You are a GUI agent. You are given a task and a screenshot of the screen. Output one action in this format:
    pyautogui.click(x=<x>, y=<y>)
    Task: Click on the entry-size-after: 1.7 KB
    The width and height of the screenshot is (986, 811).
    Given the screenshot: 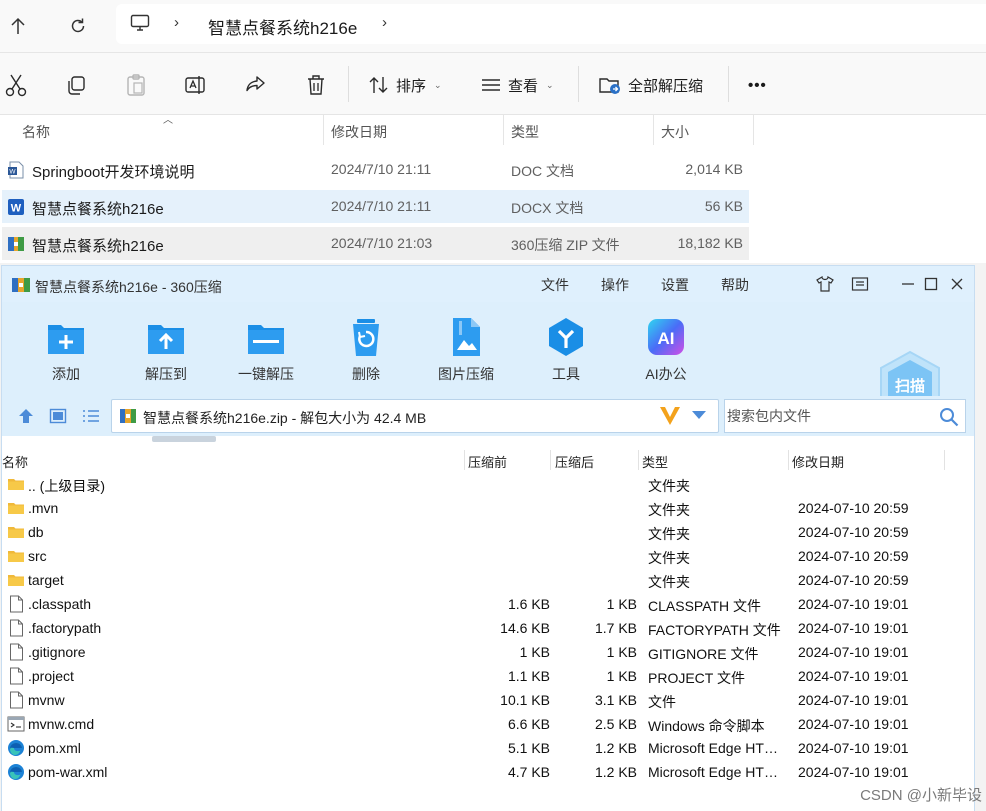 What is the action you would take?
    pyautogui.click(x=615, y=628)
    